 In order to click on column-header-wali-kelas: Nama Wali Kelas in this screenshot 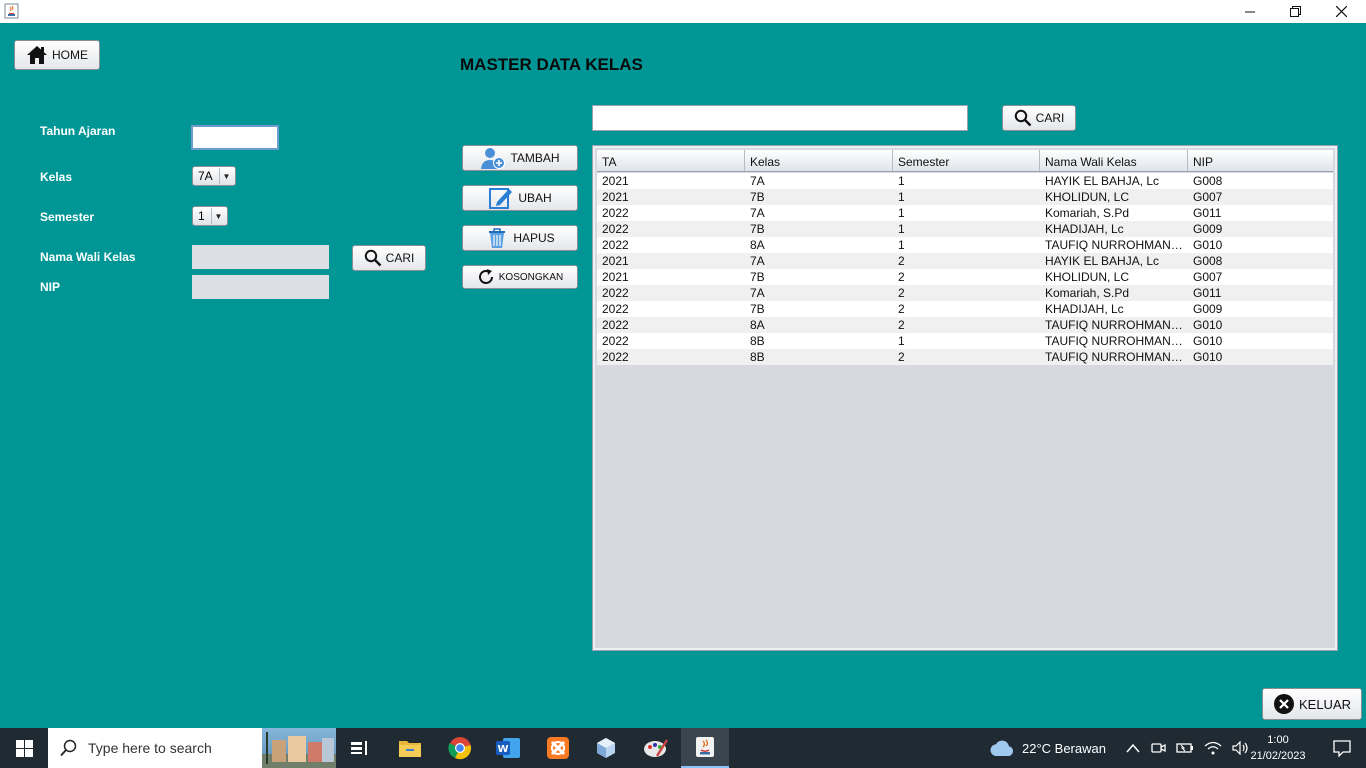, I will do `click(1114, 160)`.